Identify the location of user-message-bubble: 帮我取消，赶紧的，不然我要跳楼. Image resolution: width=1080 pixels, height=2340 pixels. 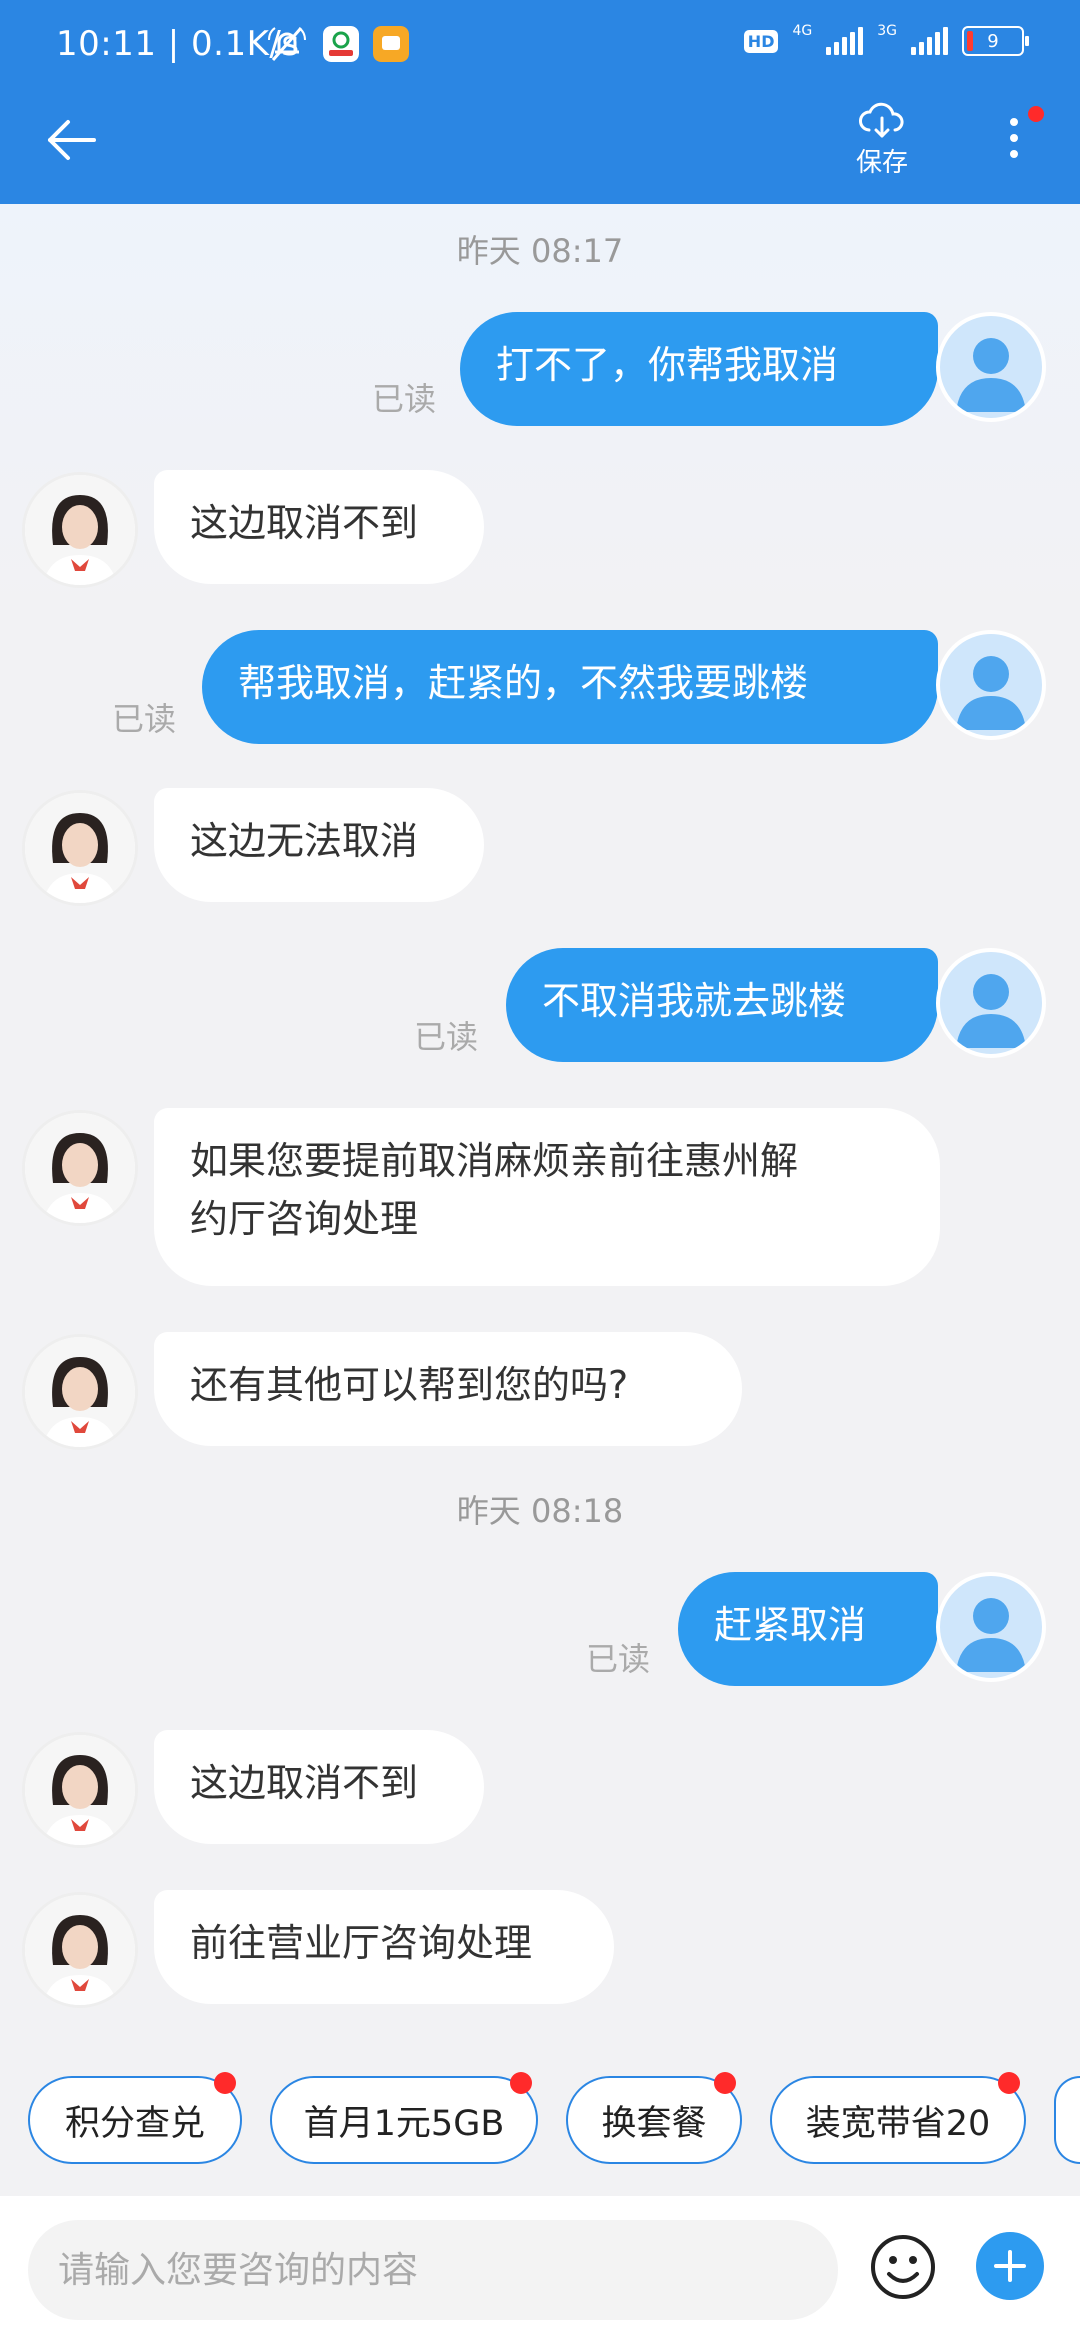
(570, 687).